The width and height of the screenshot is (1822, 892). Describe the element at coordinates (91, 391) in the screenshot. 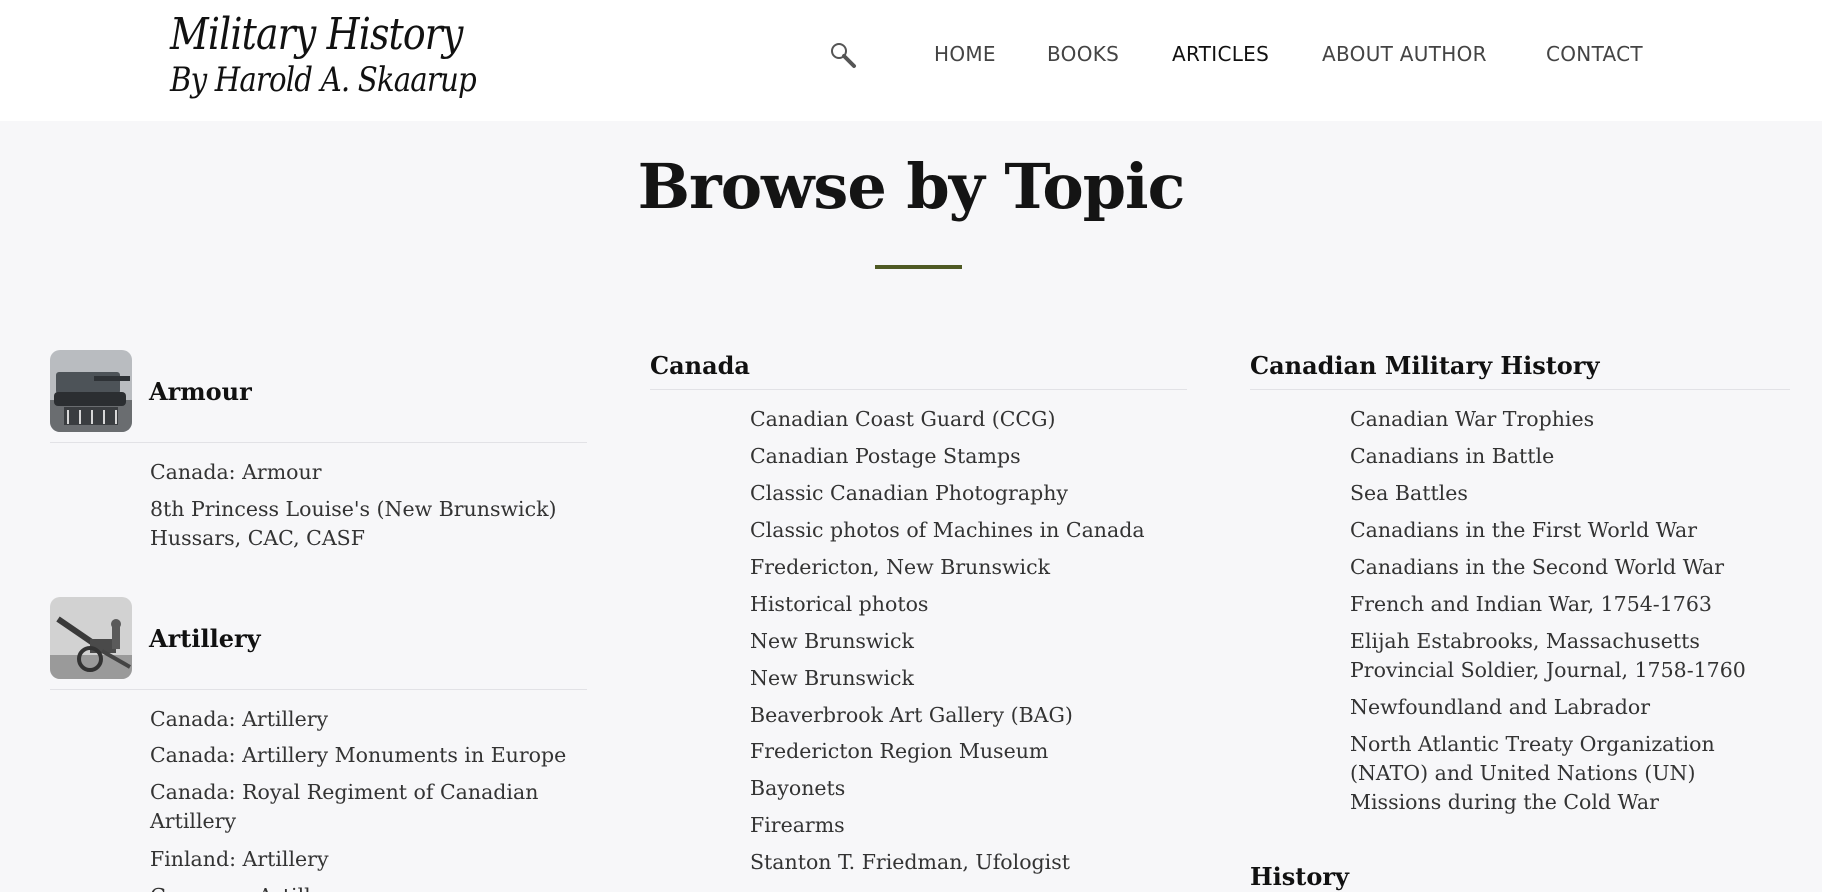

I see `armour-thumbnail` at that location.